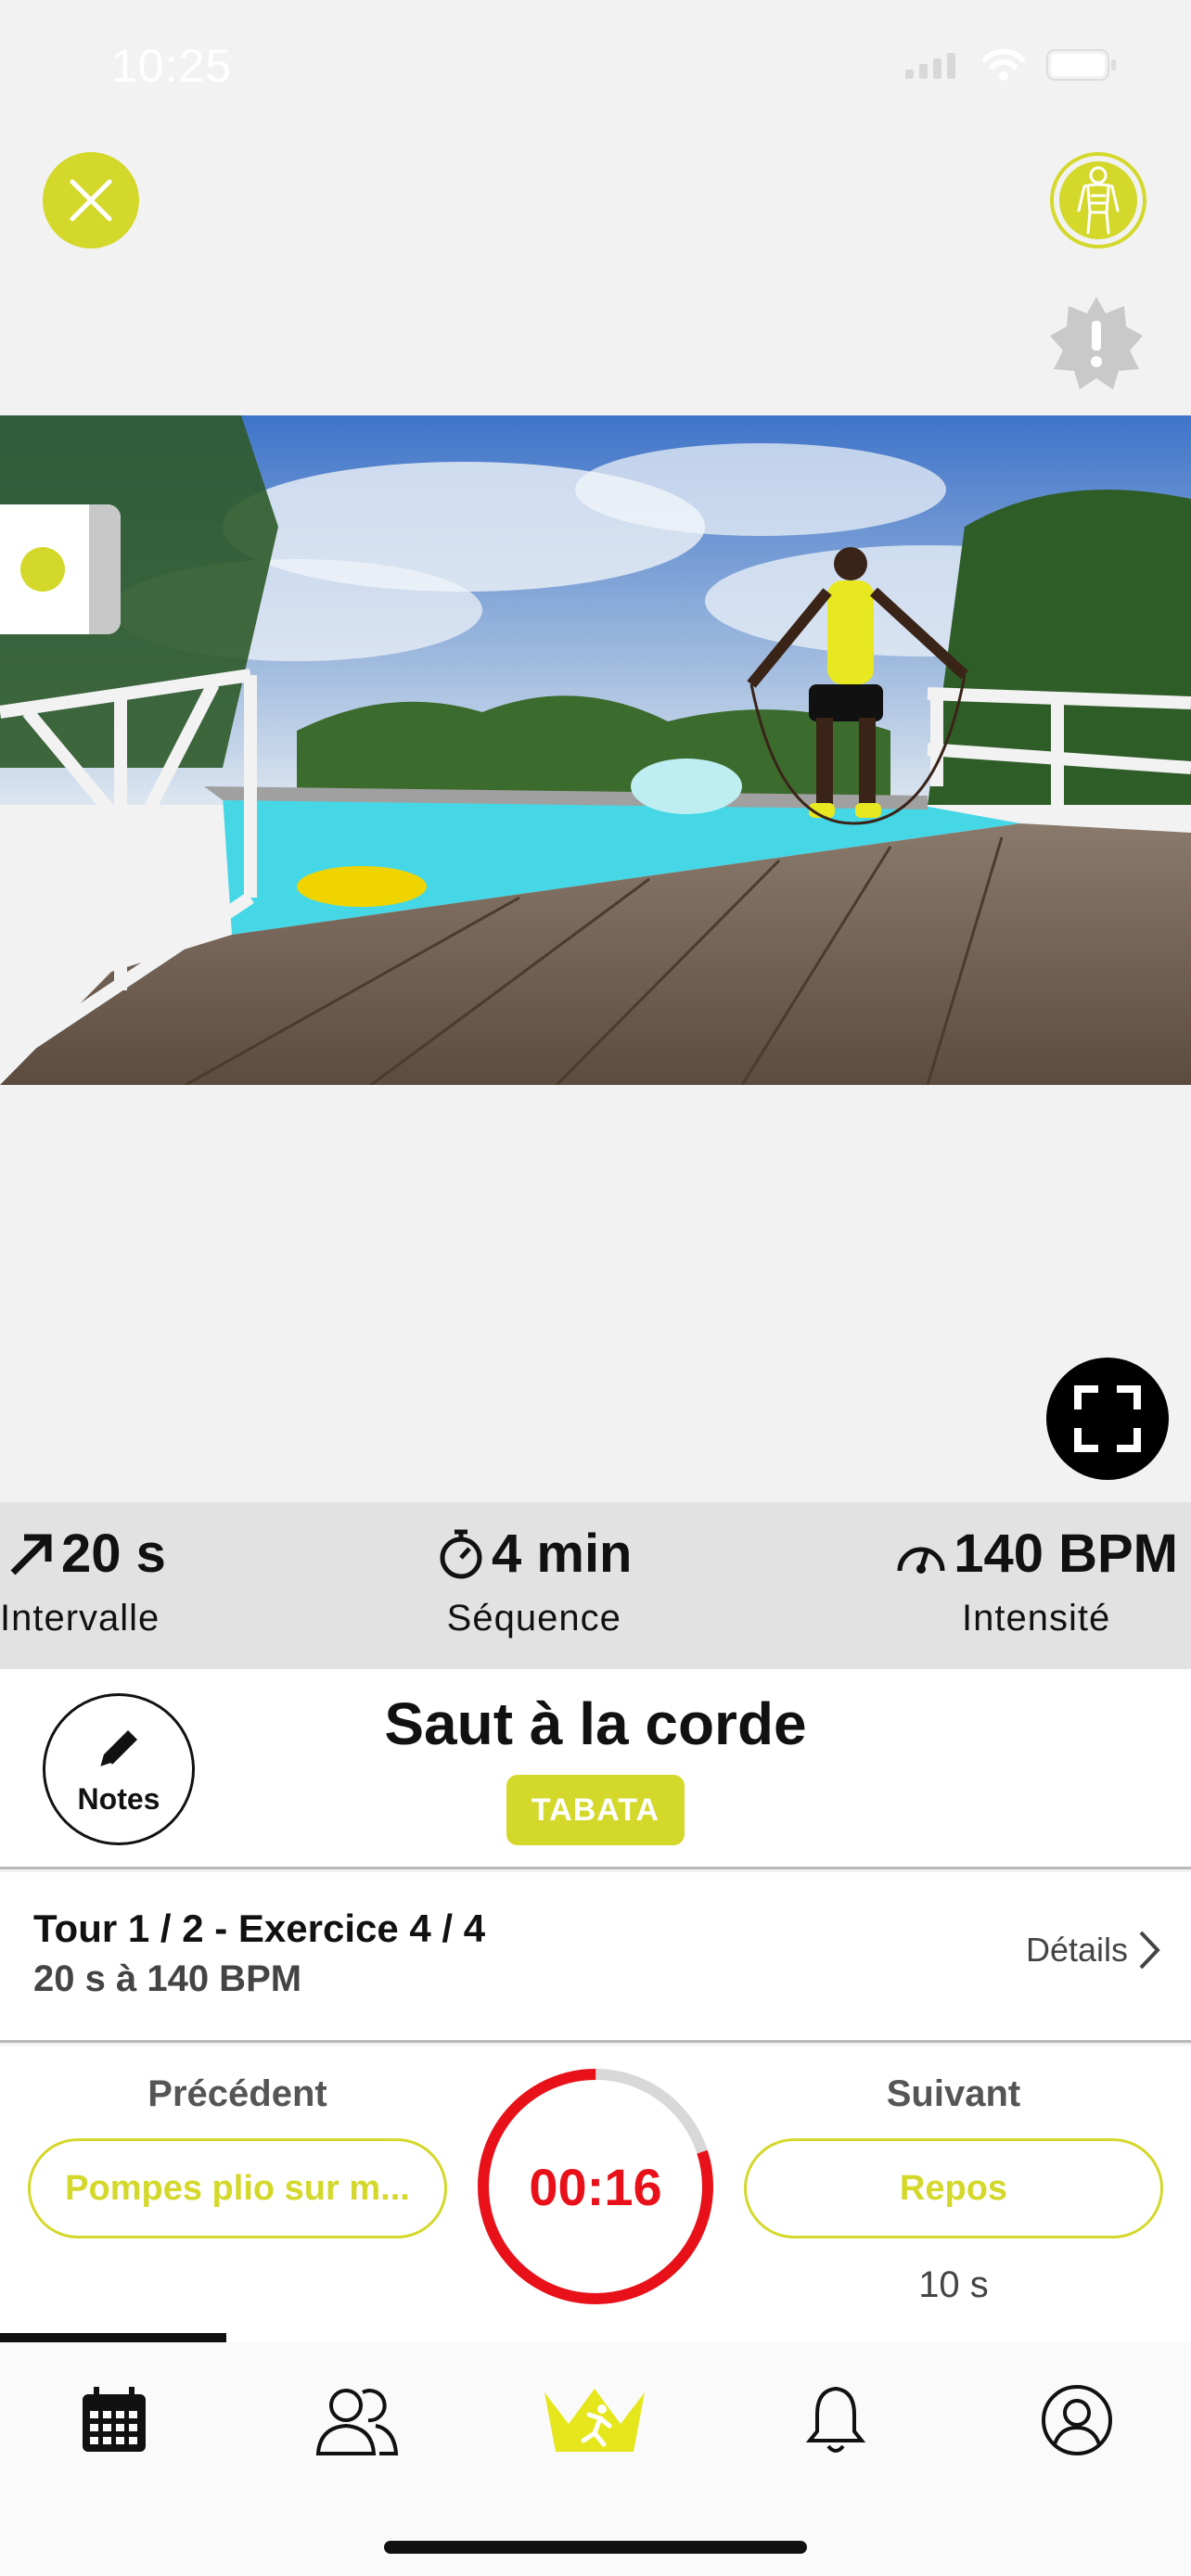  I want to click on next-exercise-duration: 10 s, so click(953, 2285).